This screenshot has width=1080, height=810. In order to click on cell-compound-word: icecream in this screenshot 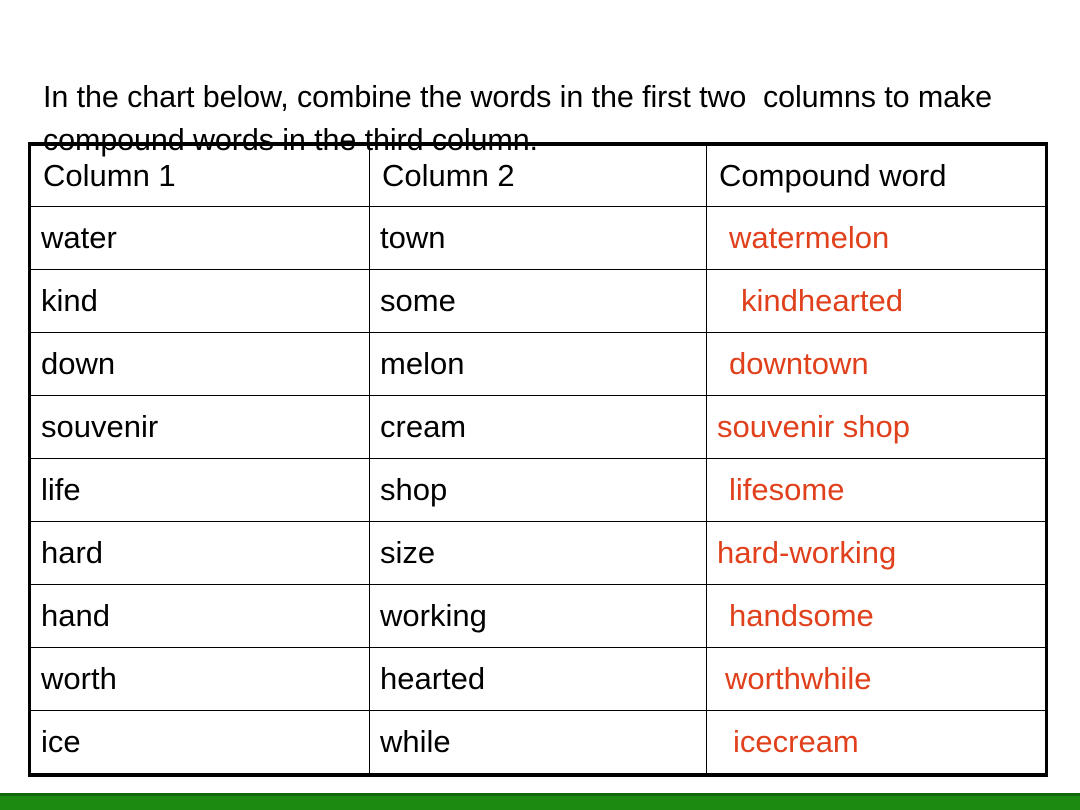, I will do `click(876, 743)`.